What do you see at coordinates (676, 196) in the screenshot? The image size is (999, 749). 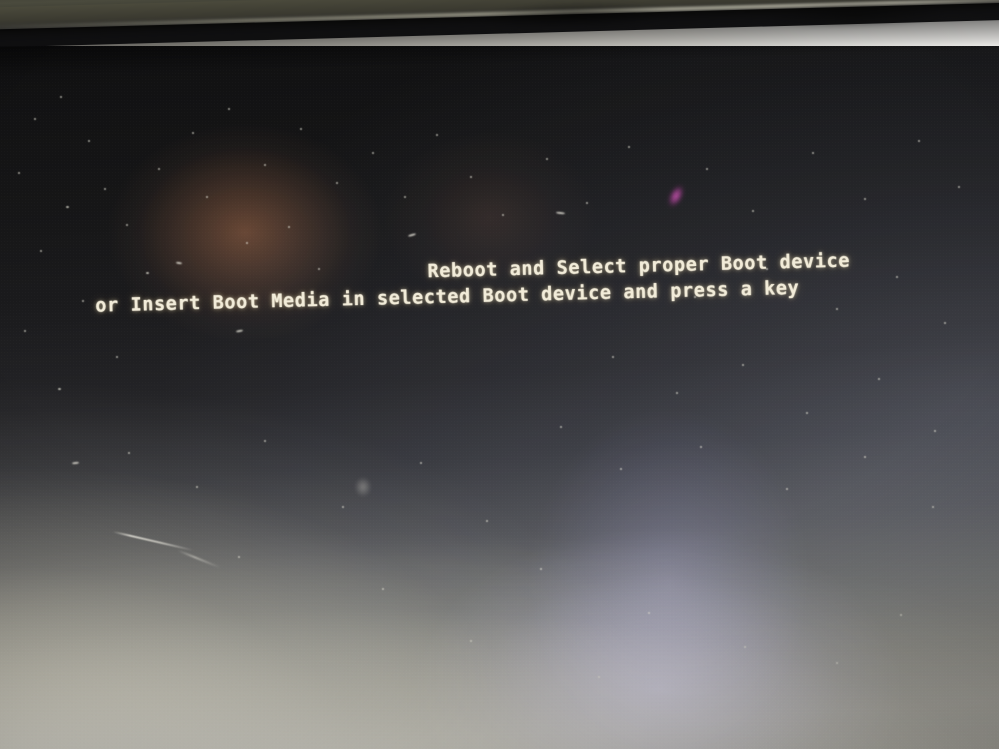 I see `magenta-lens-flare` at bounding box center [676, 196].